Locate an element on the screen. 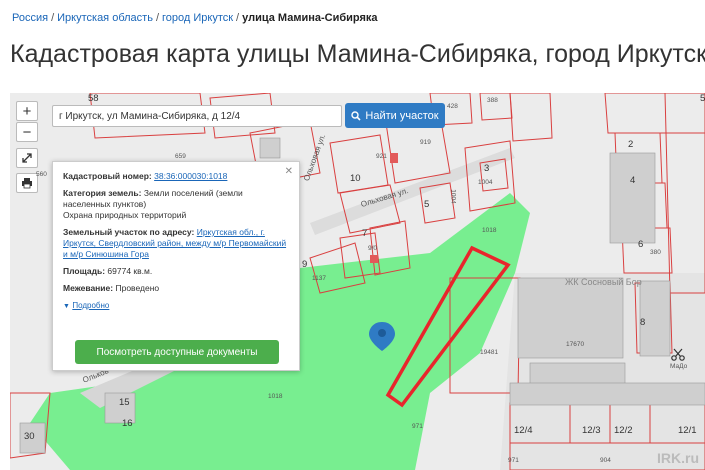  breadcrumb-city: город Иркутск is located at coordinates (197, 18).